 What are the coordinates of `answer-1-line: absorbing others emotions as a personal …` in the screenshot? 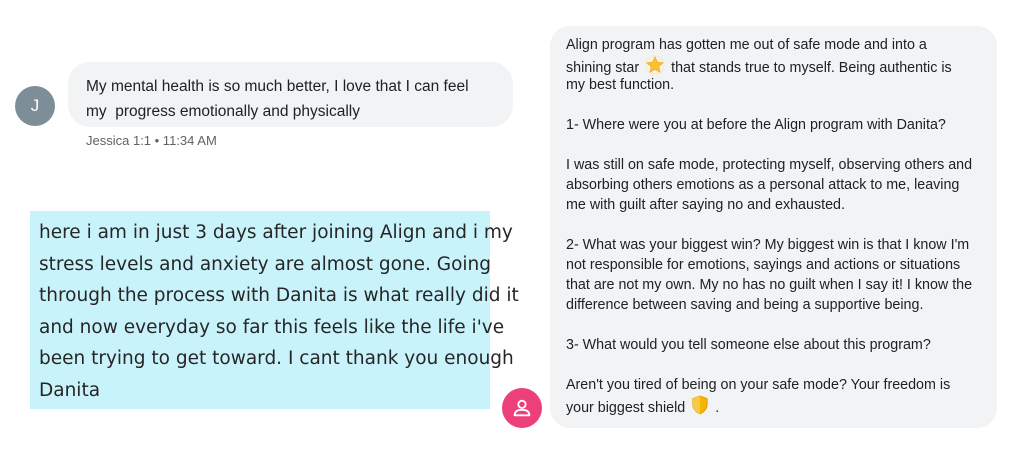 It's located at (763, 185).